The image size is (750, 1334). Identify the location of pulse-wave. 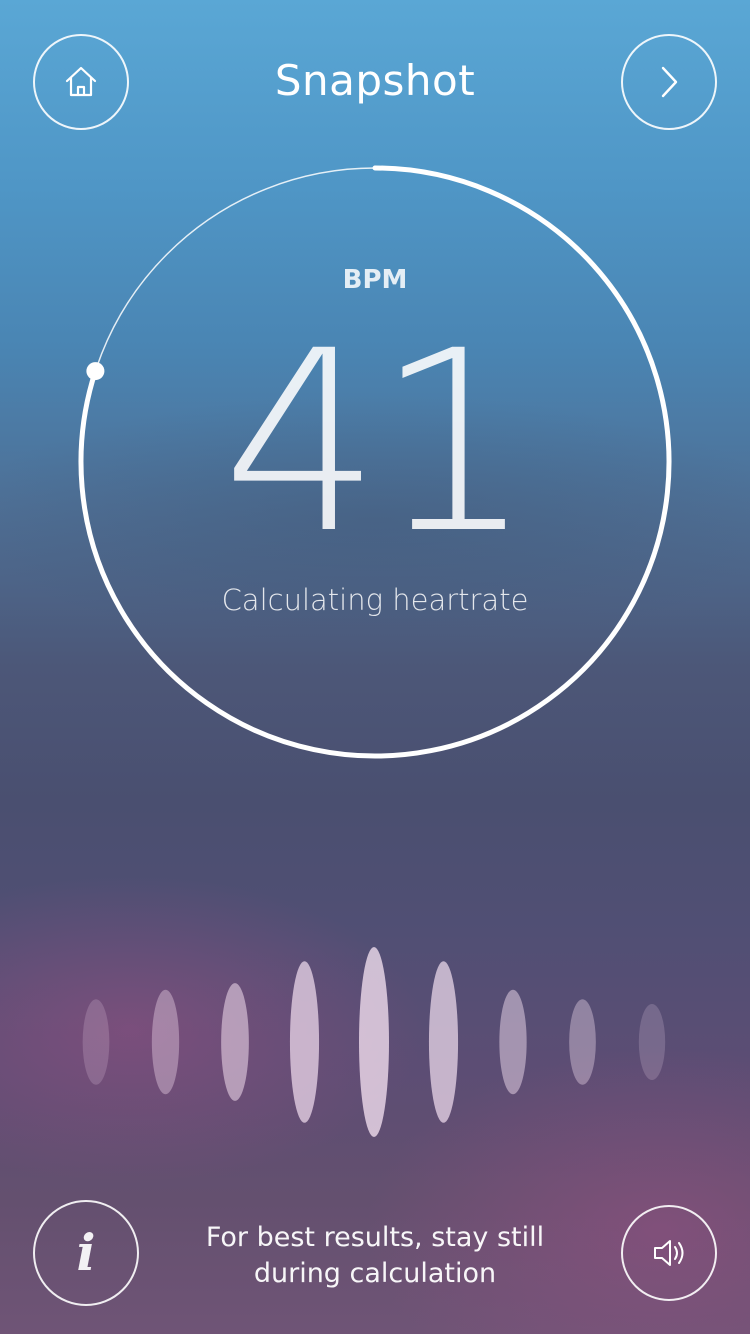
(374, 1042).